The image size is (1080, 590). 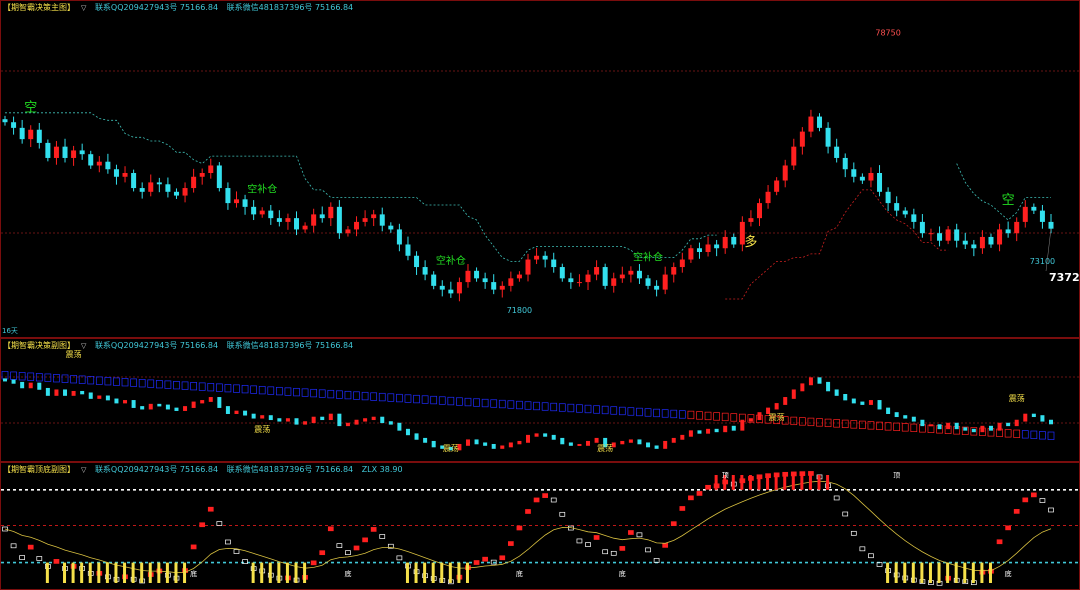 What do you see at coordinates (1003, 192) in the screenshot?
I see `stop-line-down` at bounding box center [1003, 192].